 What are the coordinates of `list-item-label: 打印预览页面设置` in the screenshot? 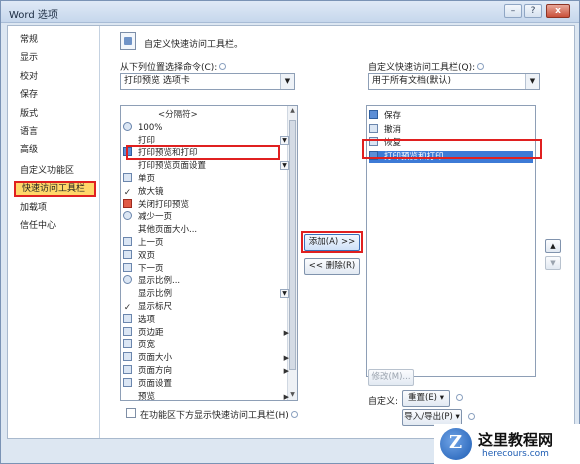 It's located at (172, 166).